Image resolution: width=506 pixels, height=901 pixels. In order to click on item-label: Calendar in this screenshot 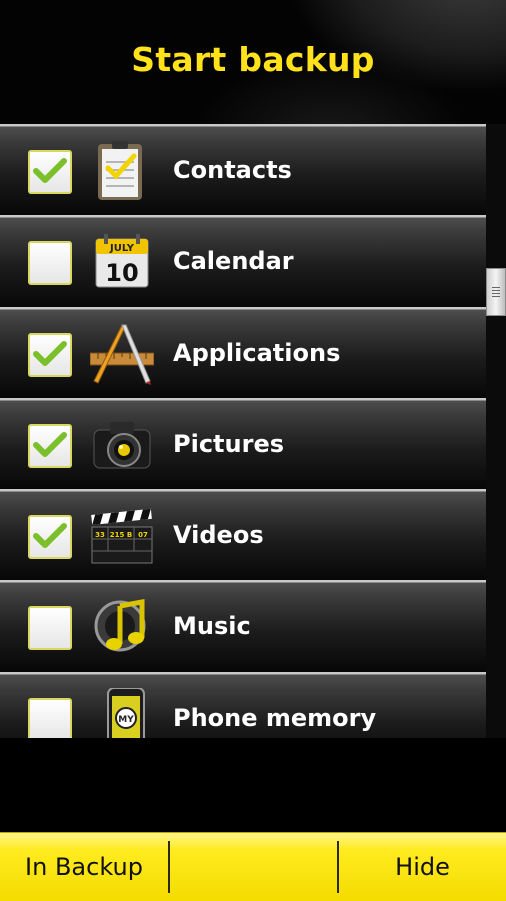, I will do `click(233, 261)`.